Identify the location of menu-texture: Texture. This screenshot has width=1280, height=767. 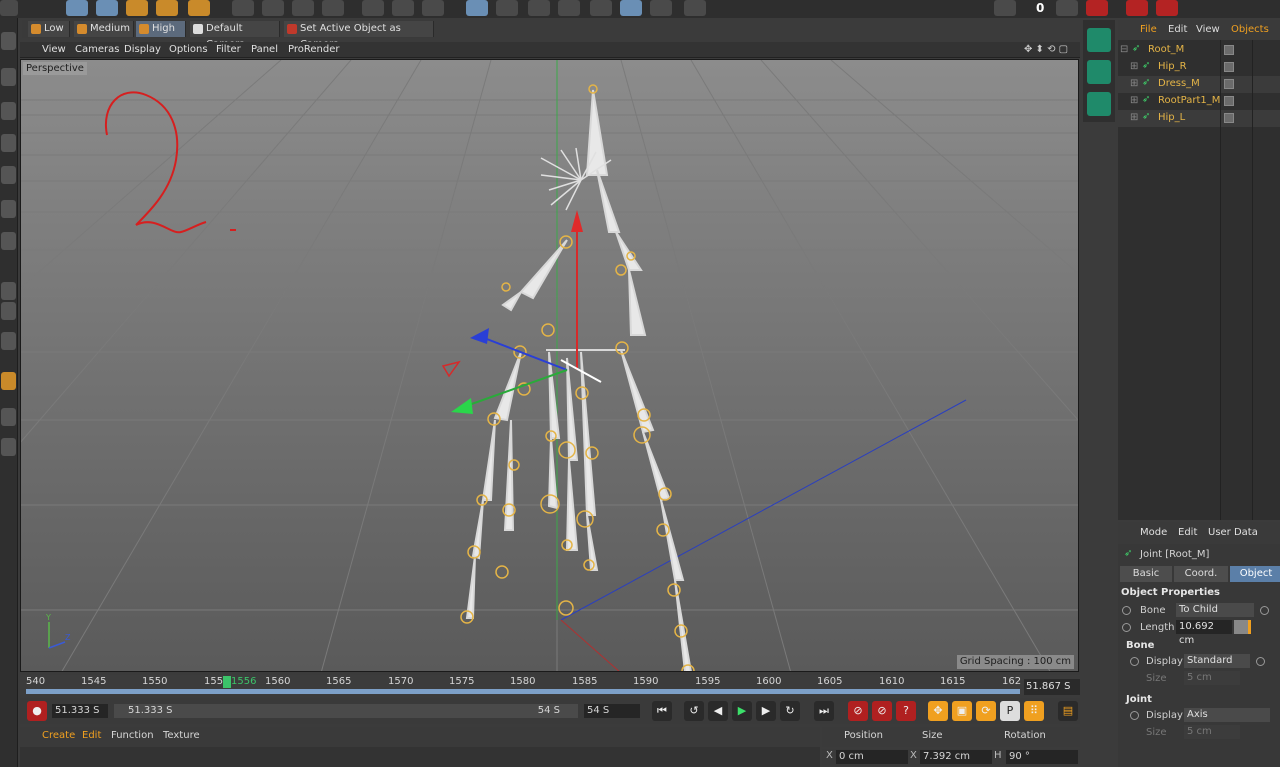
(181, 735).